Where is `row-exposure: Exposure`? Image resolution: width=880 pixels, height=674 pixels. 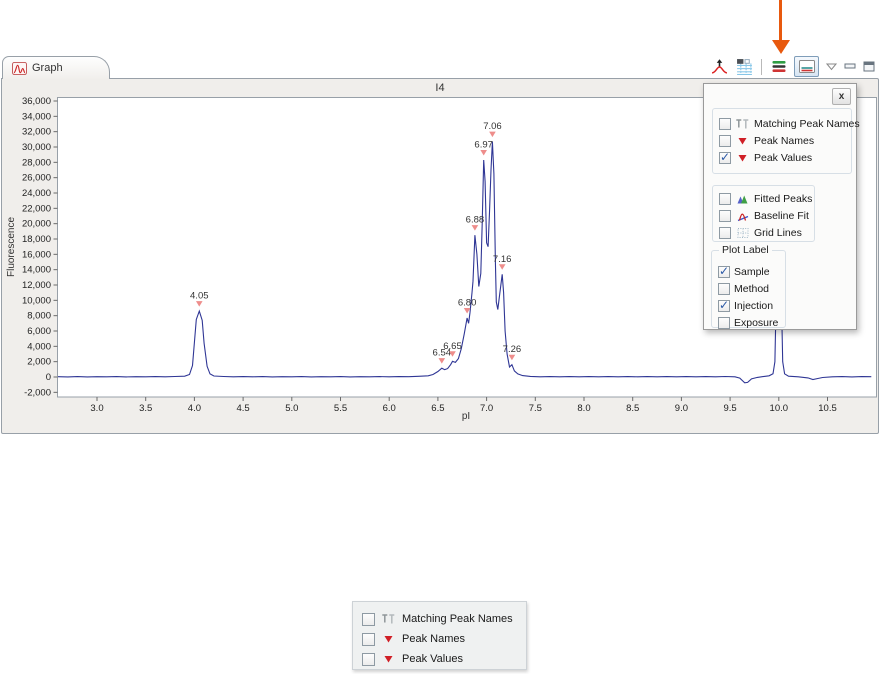 row-exposure: Exposure is located at coordinates (751, 322).